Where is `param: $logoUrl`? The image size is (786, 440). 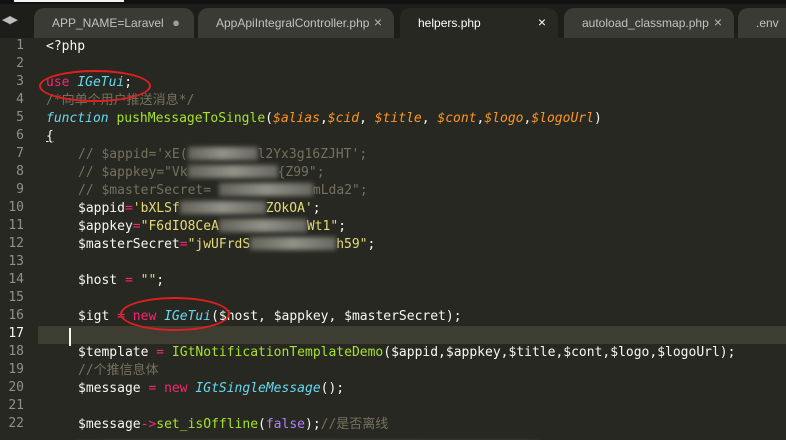
param: $logoUrl is located at coordinates (562, 118).